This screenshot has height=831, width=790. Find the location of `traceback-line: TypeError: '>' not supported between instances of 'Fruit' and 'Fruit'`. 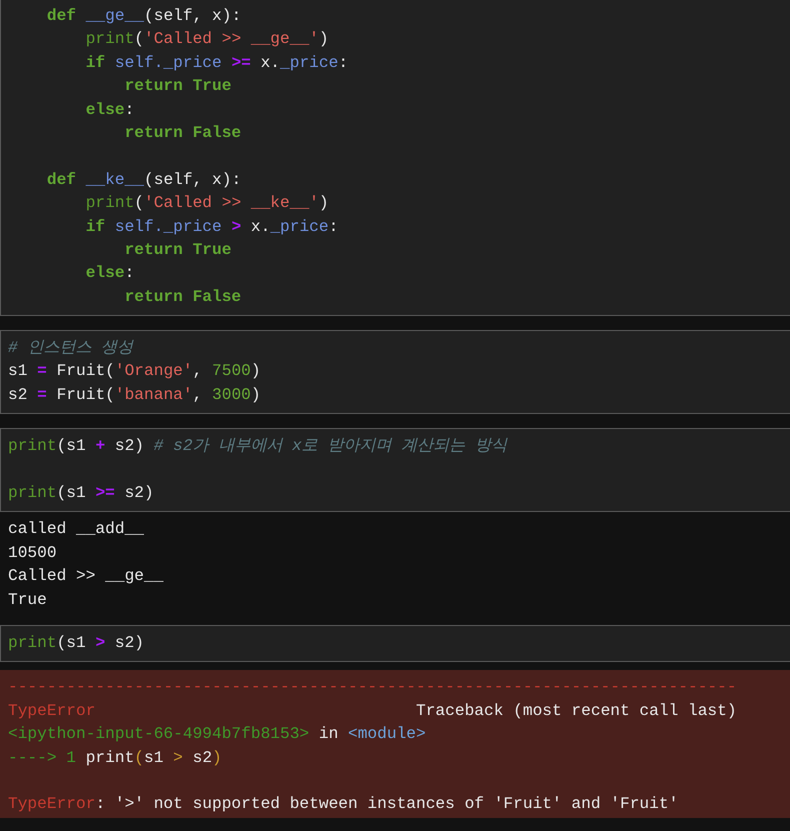

traceback-line: TypeError: '>' not supported between instances of 'Fruit' and 'Fruit' is located at coordinates (344, 805).